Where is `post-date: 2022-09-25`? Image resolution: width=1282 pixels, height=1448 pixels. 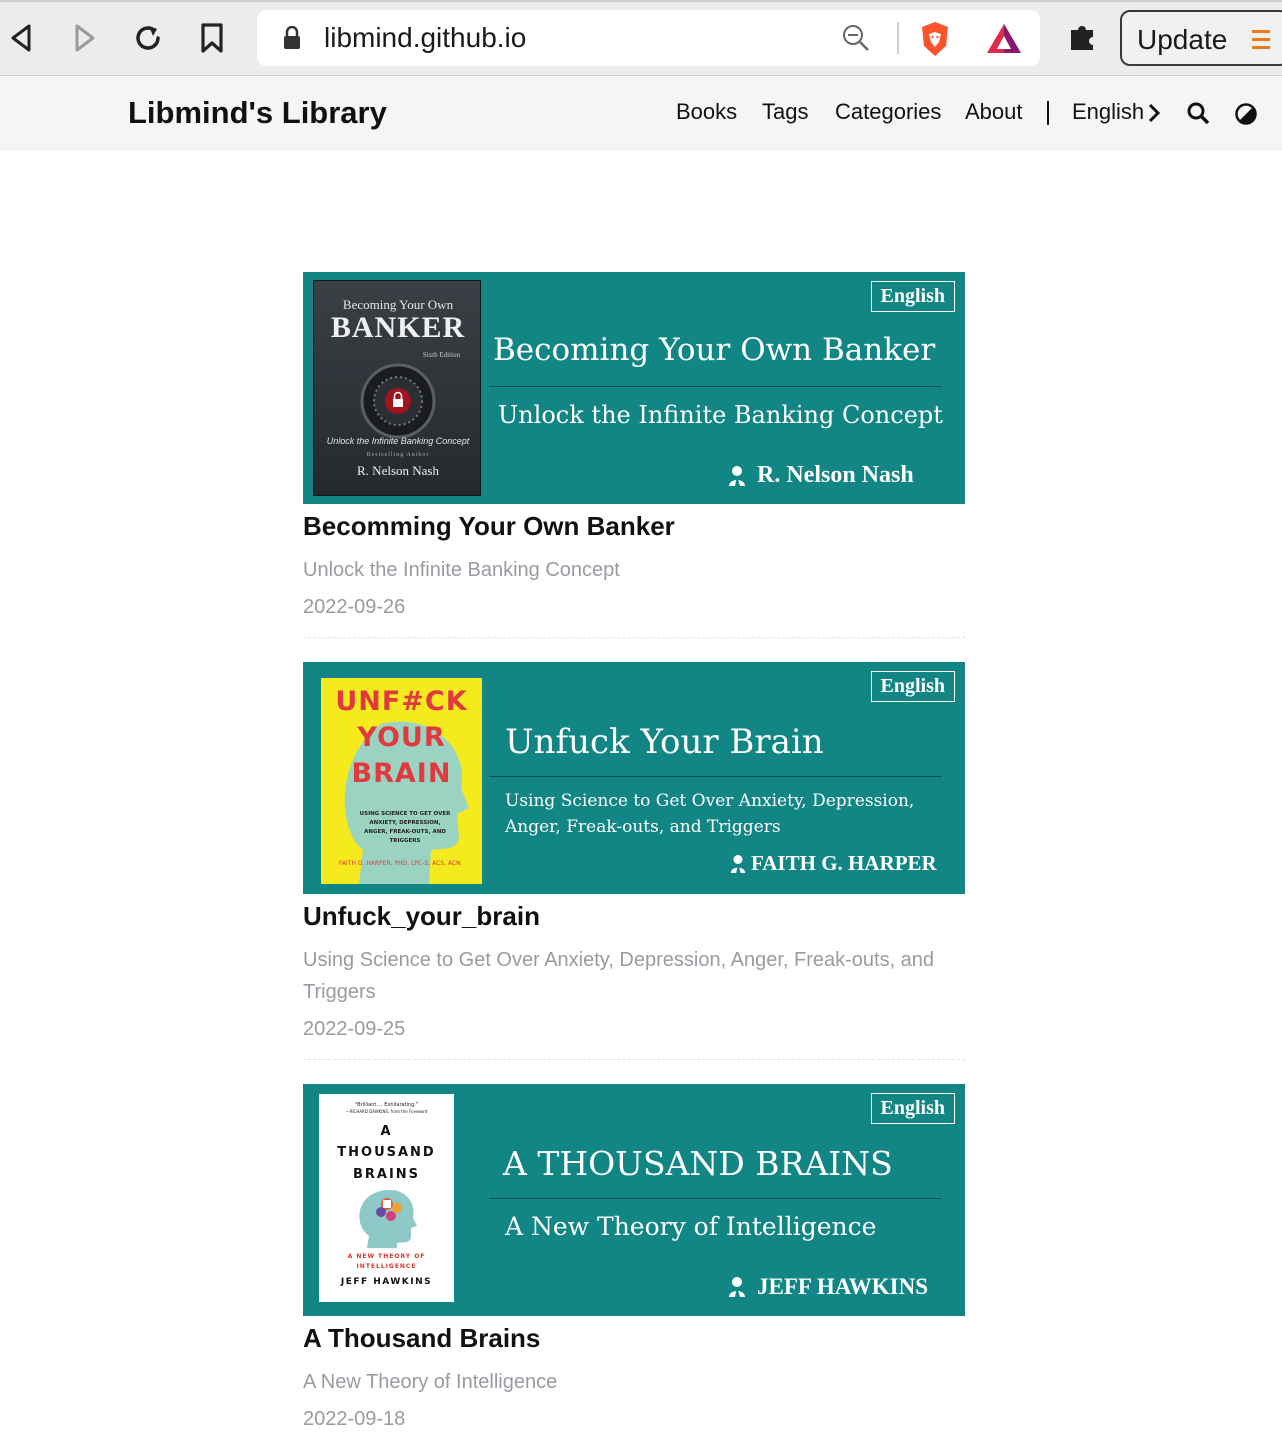 post-date: 2022-09-25 is located at coordinates (354, 1029).